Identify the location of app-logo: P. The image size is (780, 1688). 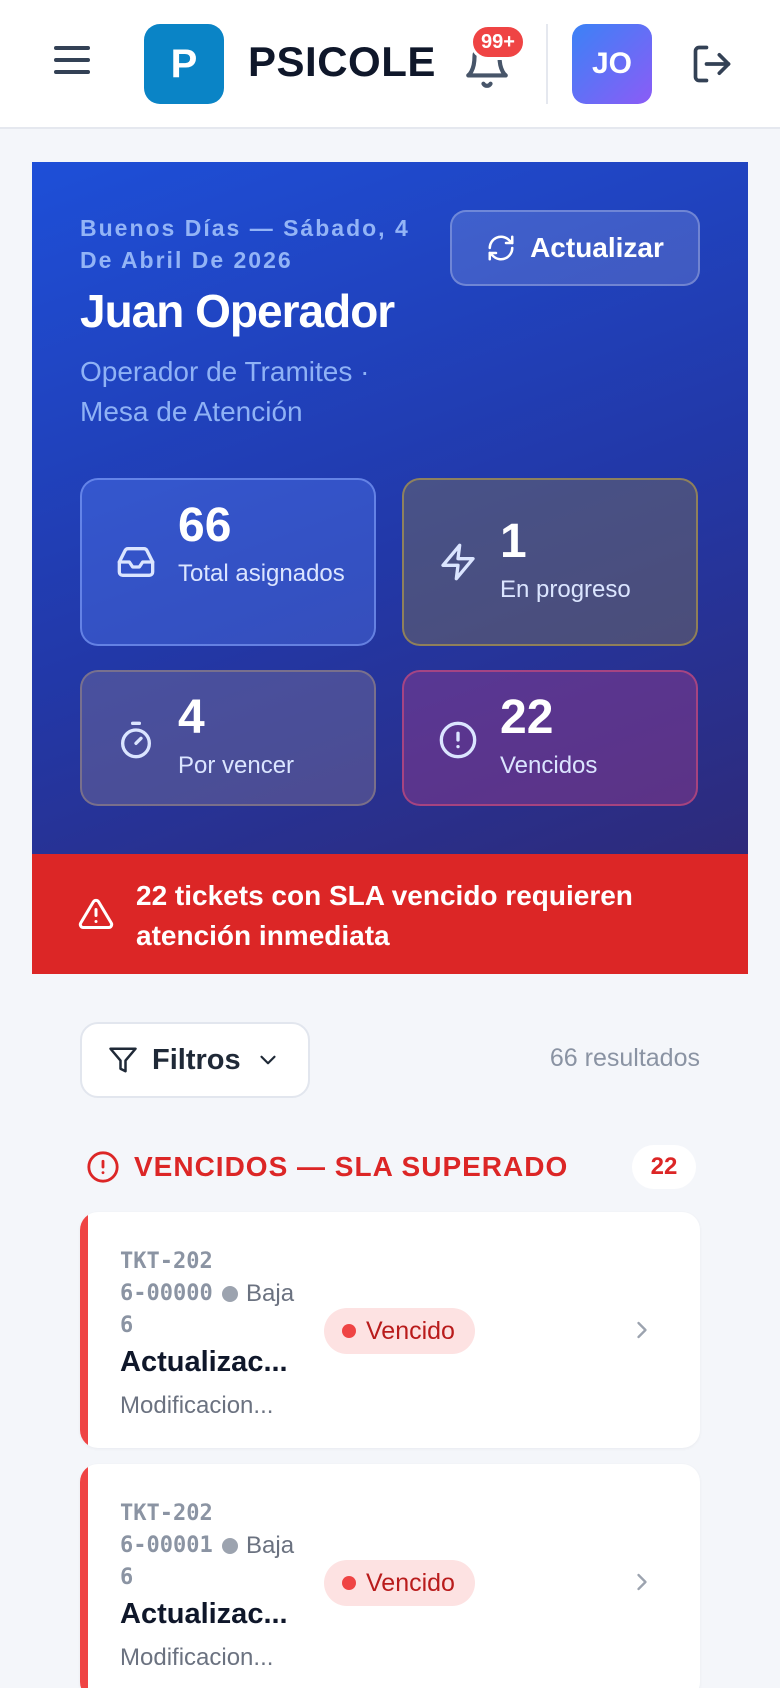
(184, 64).